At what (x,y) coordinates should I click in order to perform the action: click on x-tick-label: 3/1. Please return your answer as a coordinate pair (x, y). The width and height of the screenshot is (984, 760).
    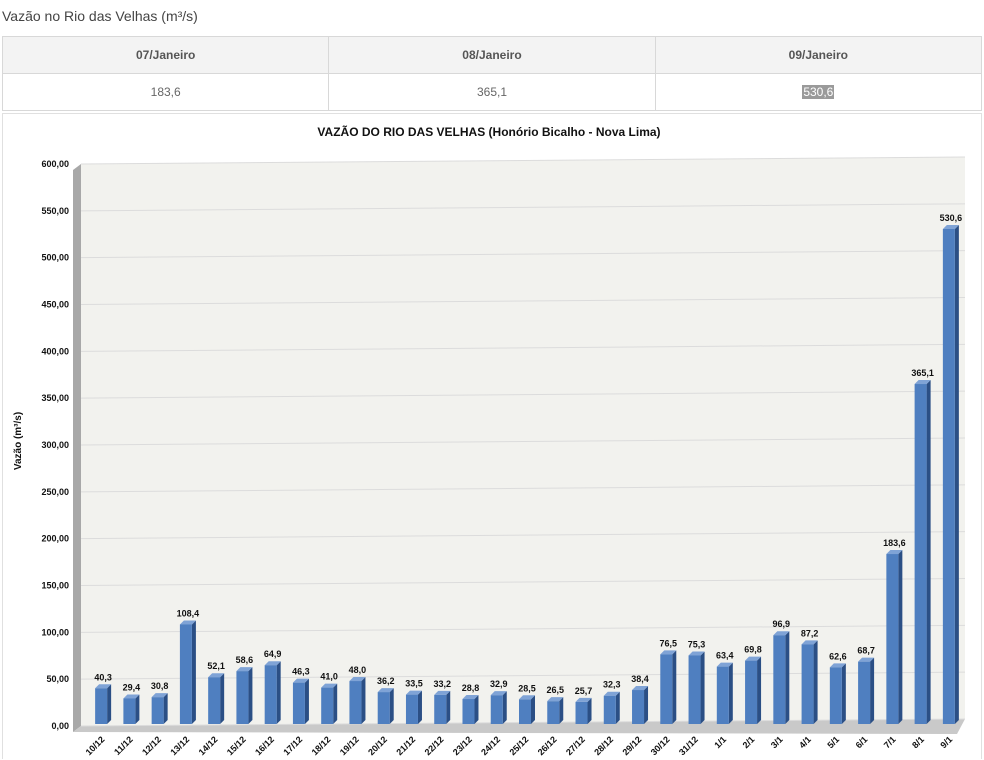
    Looking at the image, I should click on (777, 742).